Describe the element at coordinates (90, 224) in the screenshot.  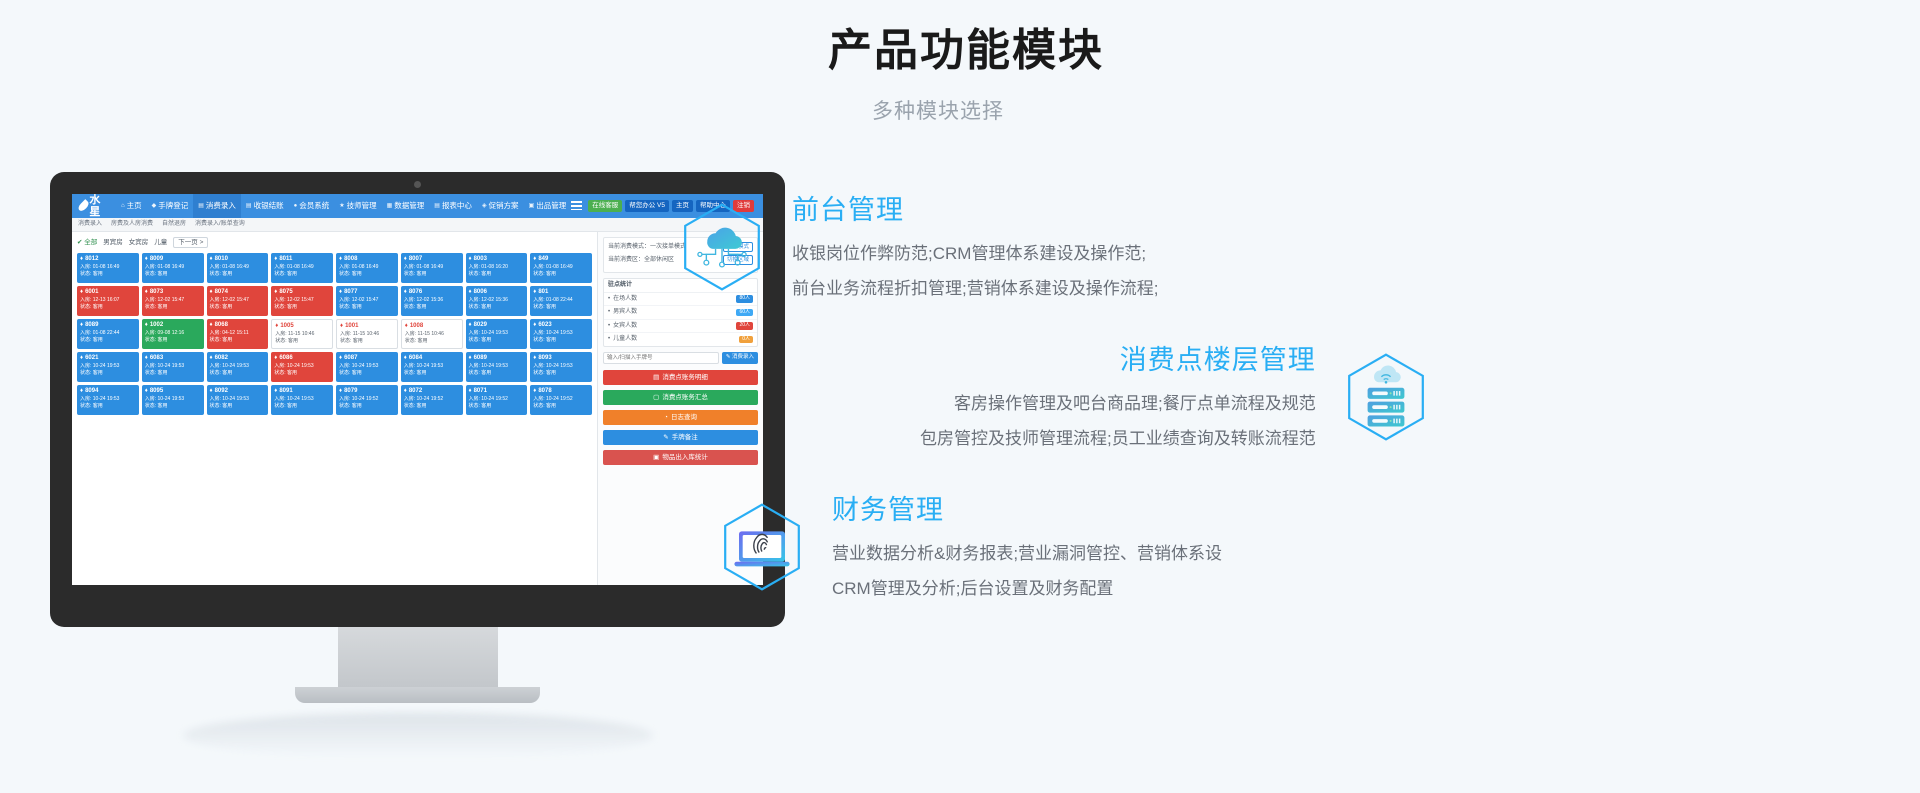
I see `subbar-item-0: 消费录入` at that location.